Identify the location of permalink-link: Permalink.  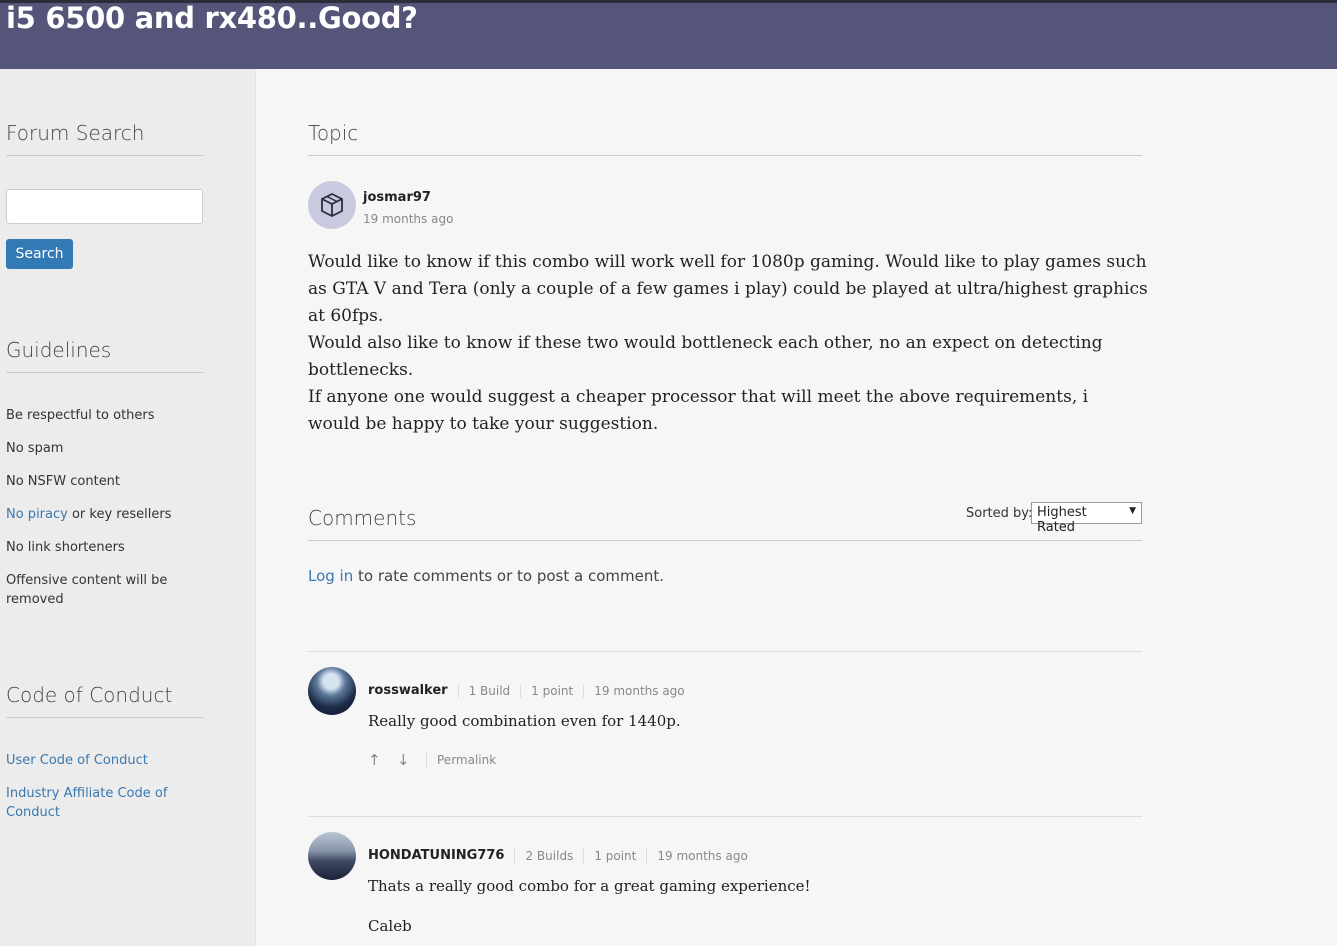
(466, 760).